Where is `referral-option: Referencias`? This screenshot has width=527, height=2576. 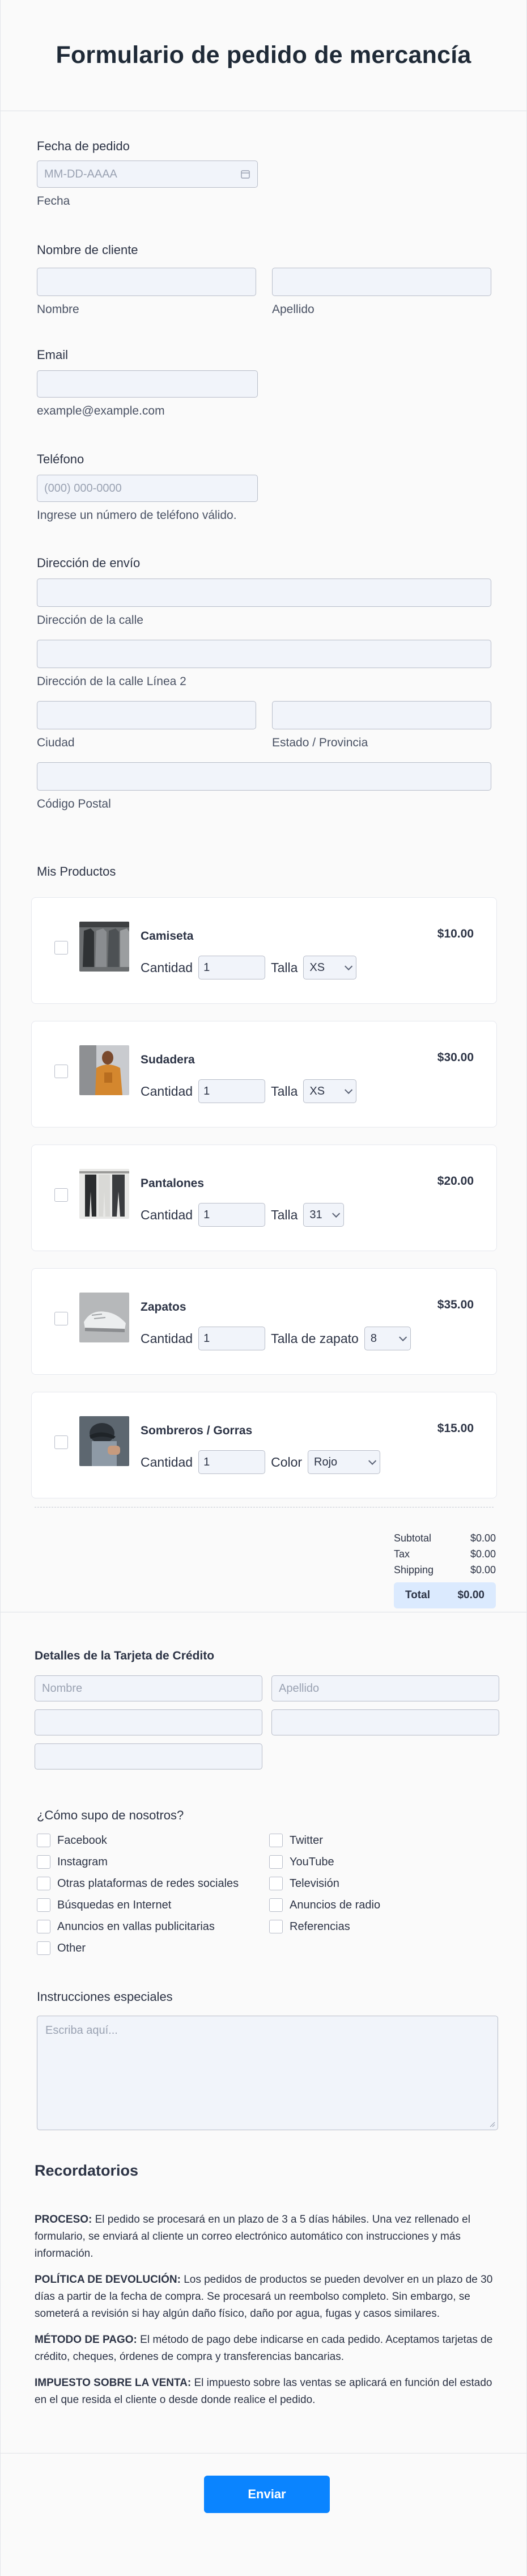
referral-option: Referencias is located at coordinates (382, 1926).